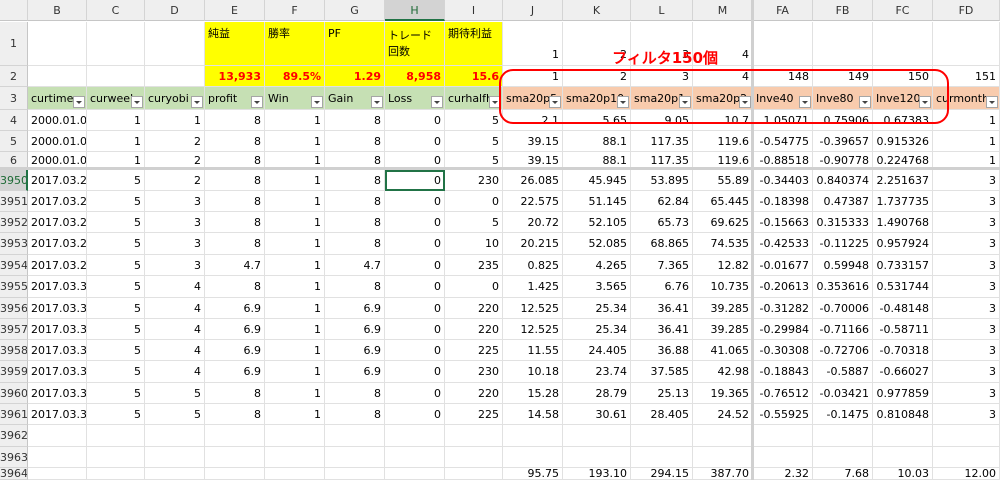 The image size is (1000, 480). What do you see at coordinates (355, 287) in the screenshot?
I see `cell-g3955: 8` at bounding box center [355, 287].